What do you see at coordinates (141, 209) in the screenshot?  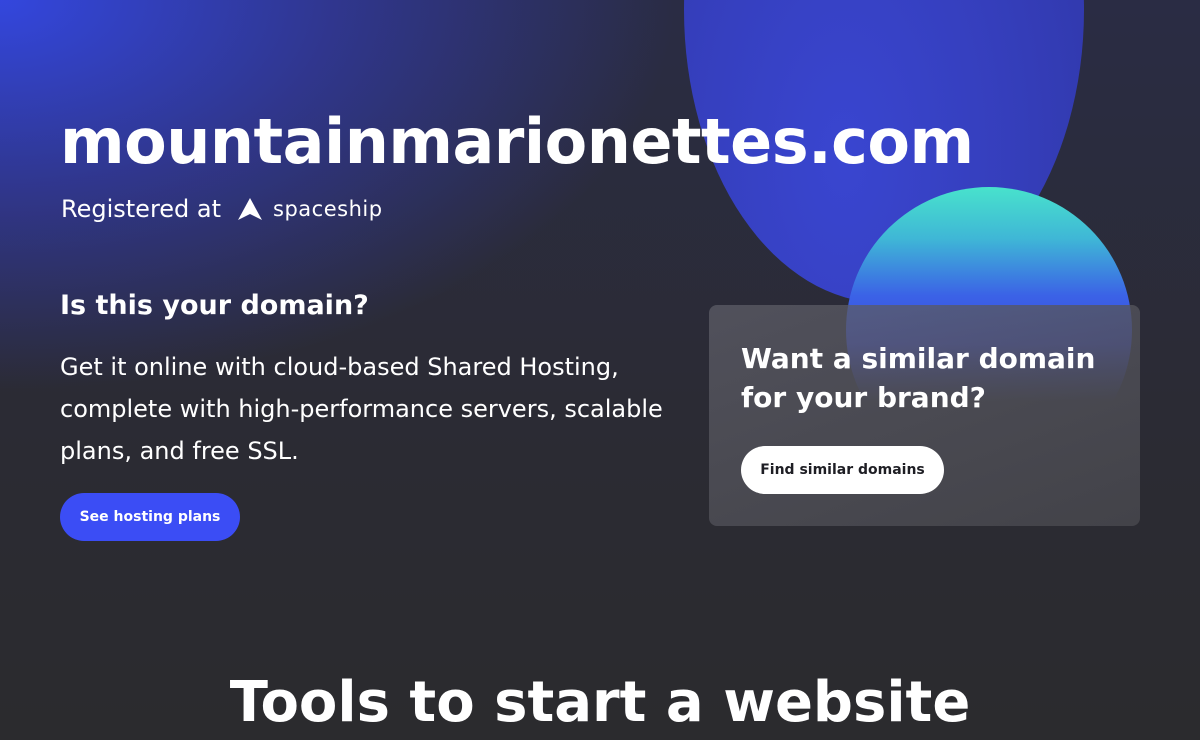 I see `registered-label: Registered at` at bounding box center [141, 209].